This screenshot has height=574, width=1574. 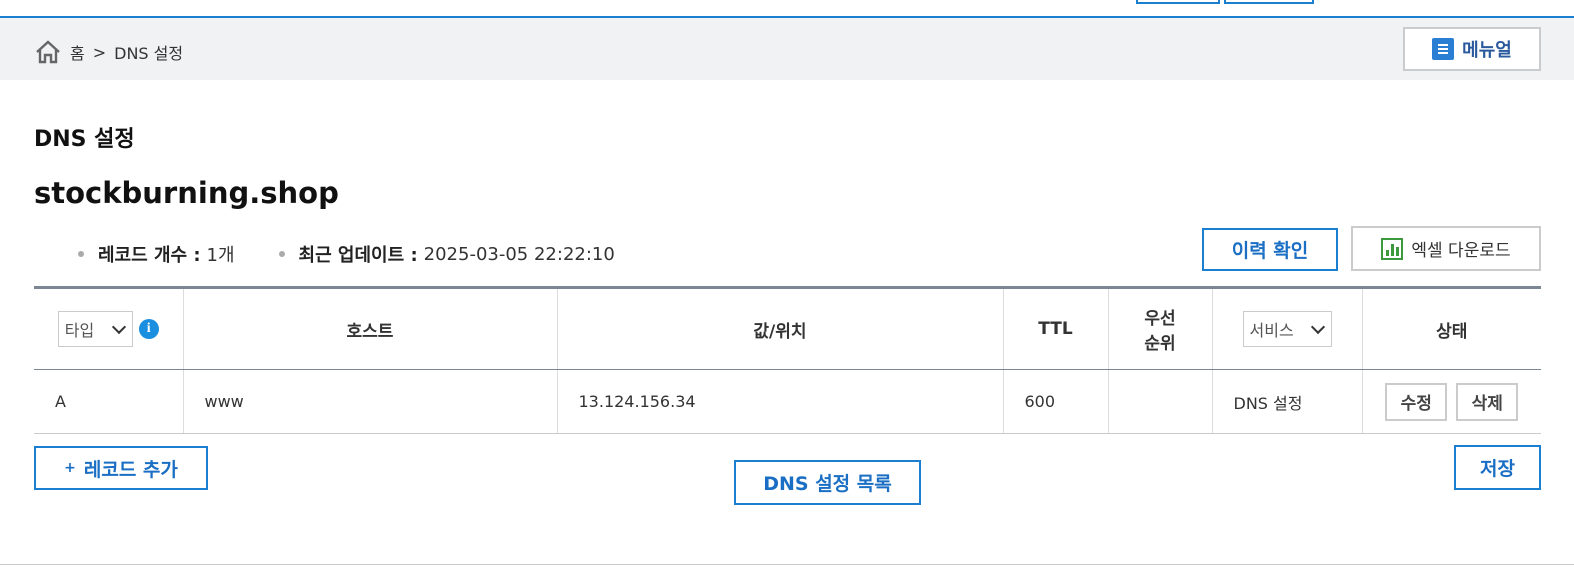 What do you see at coordinates (1270, 249) in the screenshot?
I see `history-button: 이력 확인` at bounding box center [1270, 249].